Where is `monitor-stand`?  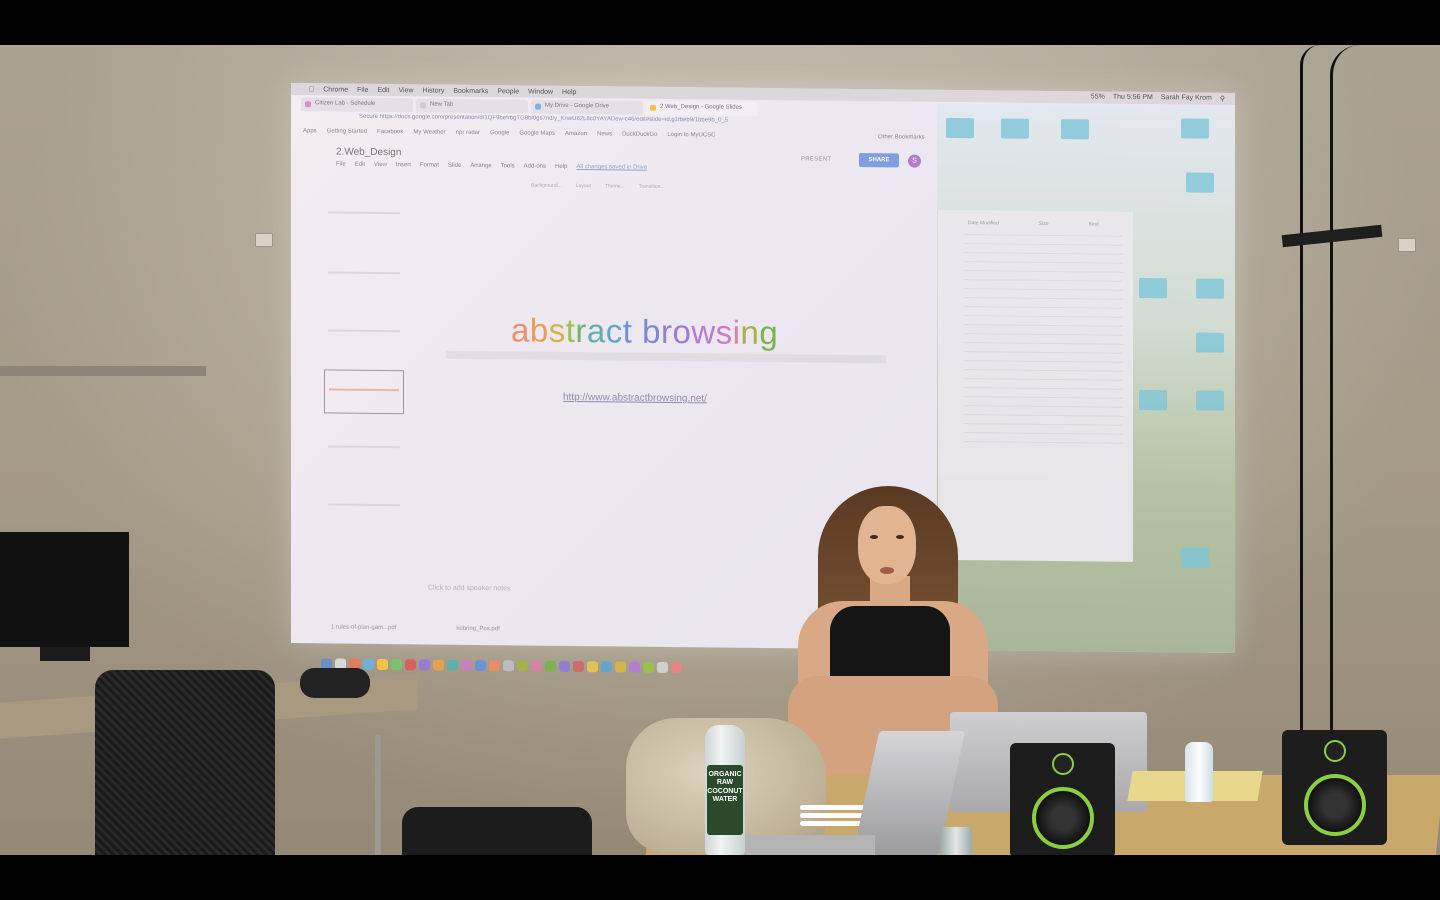
monitor-stand is located at coordinates (65, 654).